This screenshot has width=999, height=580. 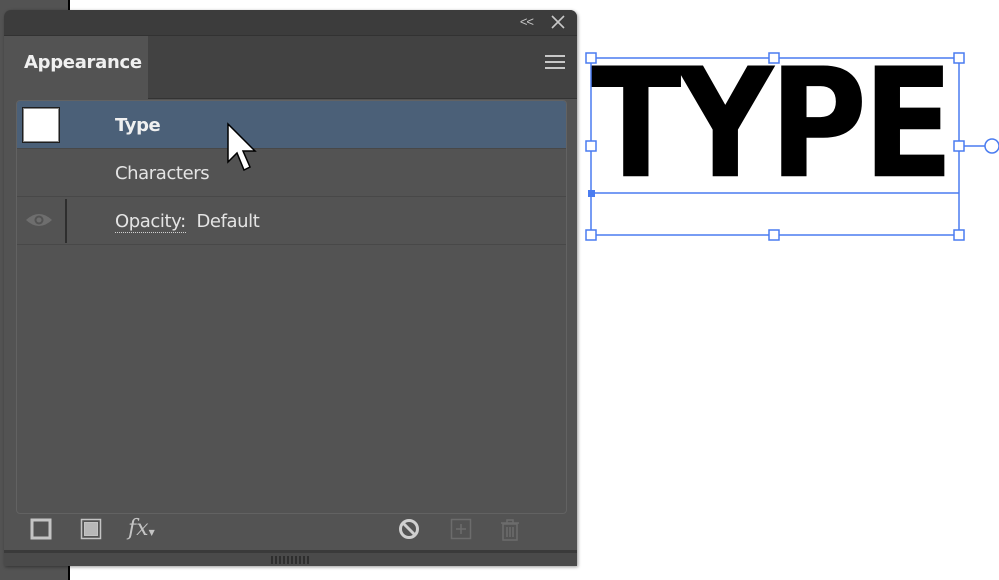 I want to click on appearance-row-characters: Characters, so click(x=291, y=173).